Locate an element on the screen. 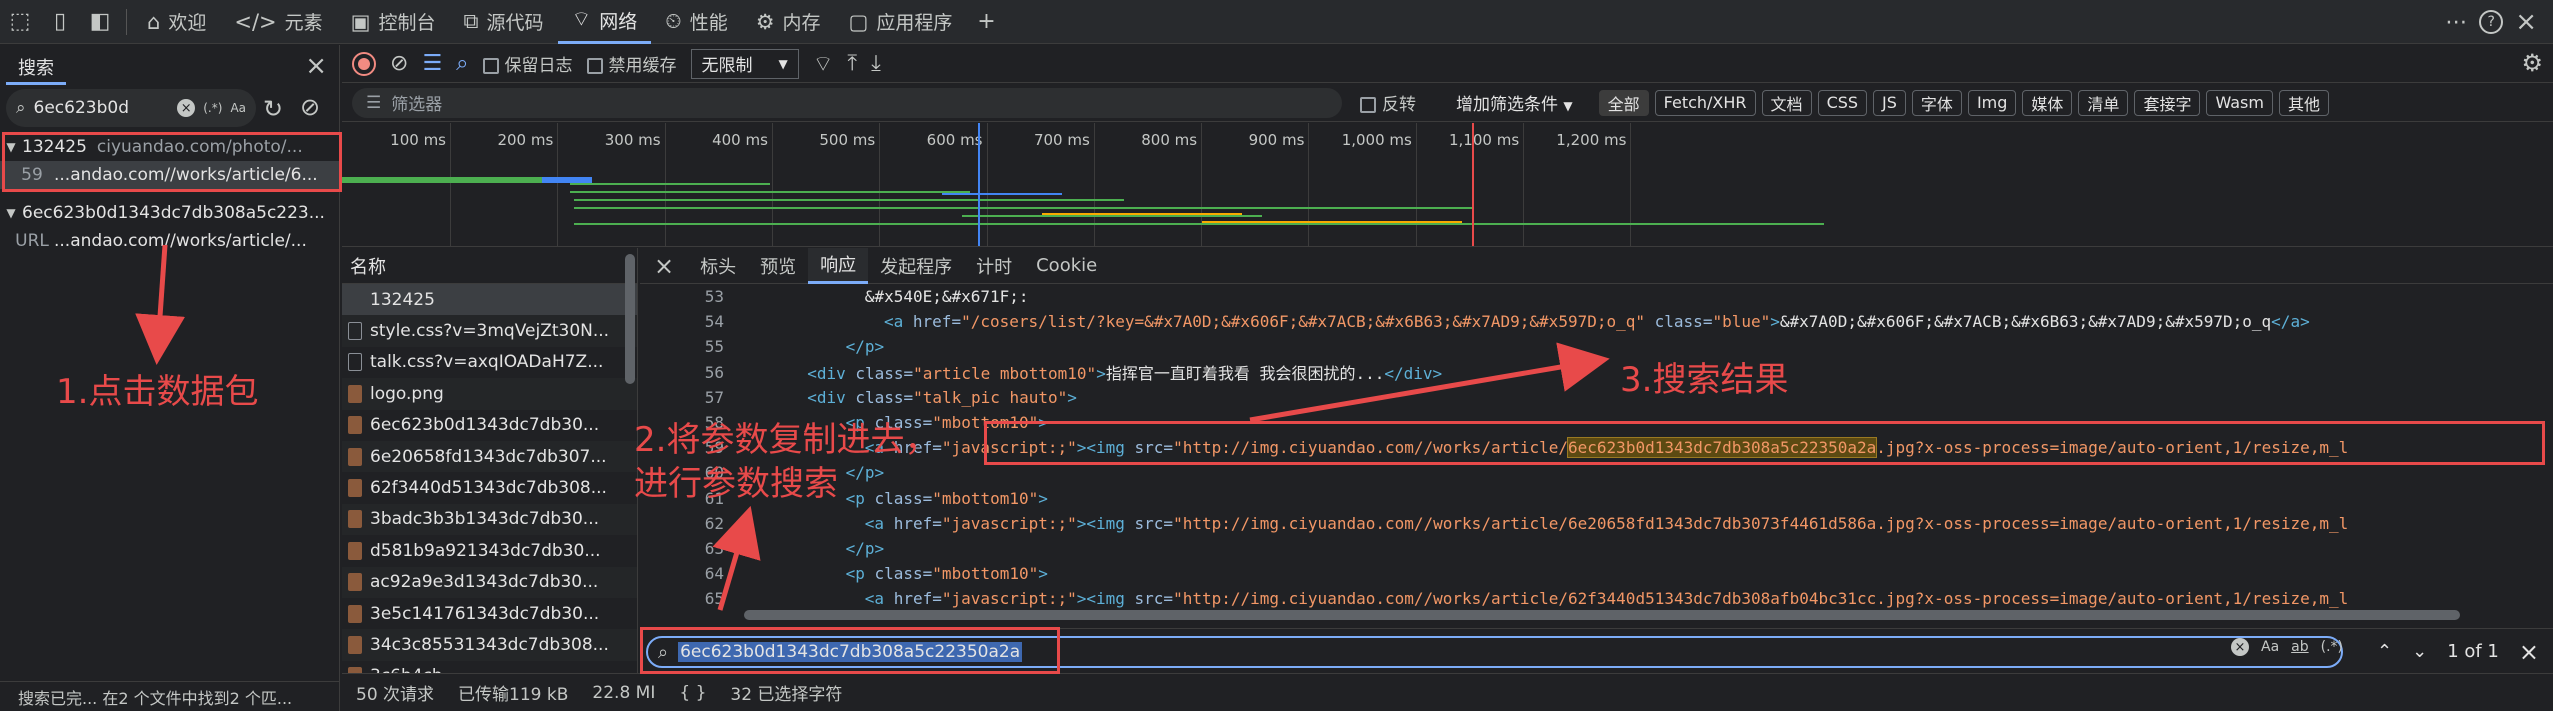 Image resolution: width=2553 pixels, height=711 pixels. tab-response-detail: 标头 is located at coordinates (718, 266).